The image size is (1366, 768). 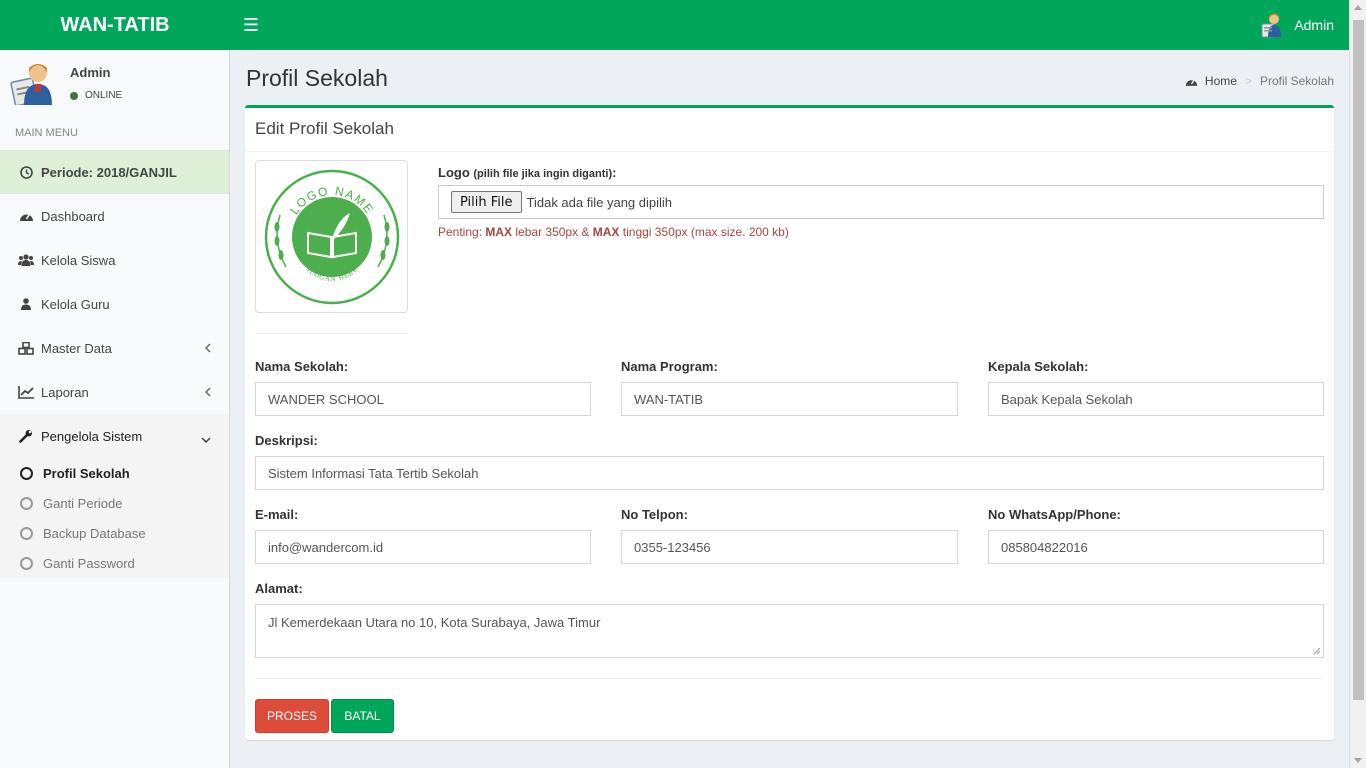 I want to click on sidebar-item-periode: Periode: 2018/GANJIL, so click(x=114, y=172).